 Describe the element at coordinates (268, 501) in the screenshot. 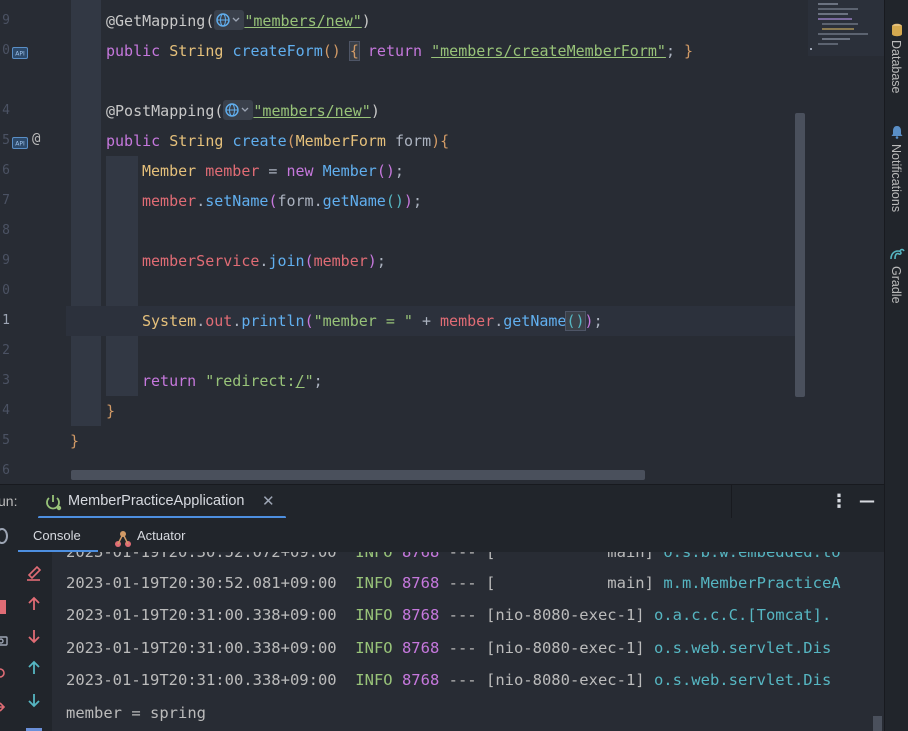

I see `close-tab-button: ✕` at that location.